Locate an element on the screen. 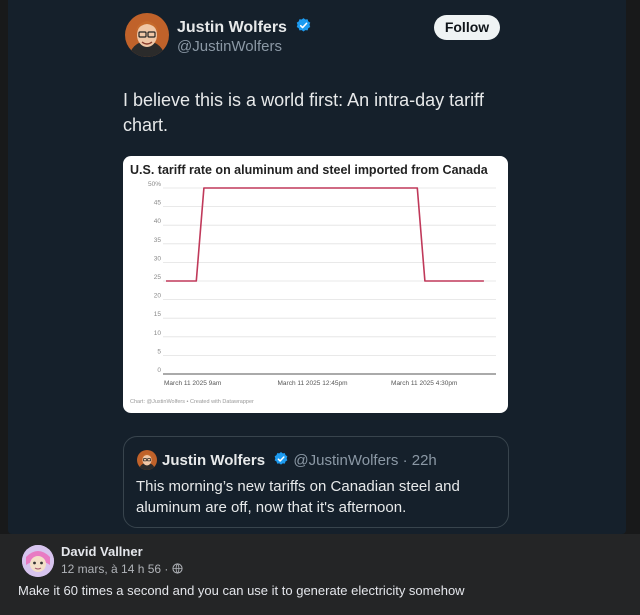  quote-age: · 22h is located at coordinates (419, 460).